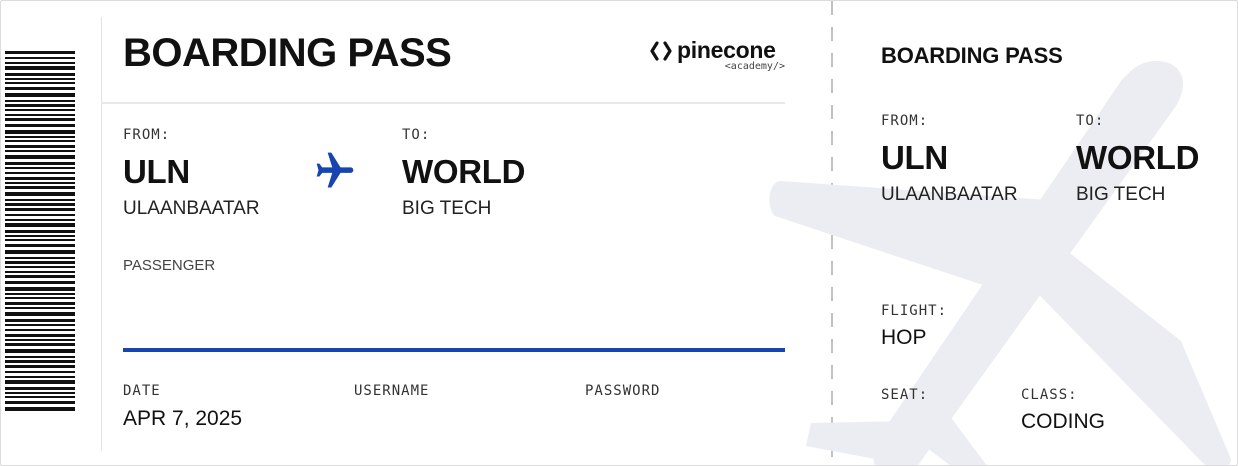 The image size is (1238, 466). I want to click on class-value: CODING, so click(1063, 421).